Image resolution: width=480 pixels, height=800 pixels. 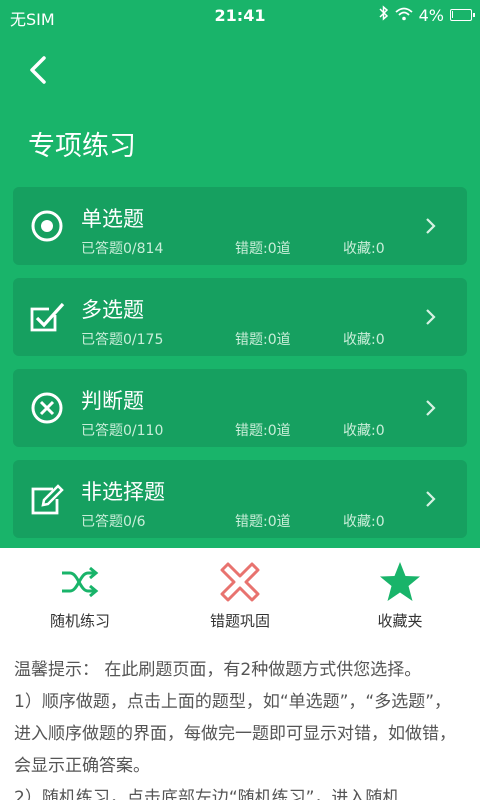 I want to click on card-title: 单选题, so click(x=112, y=219).